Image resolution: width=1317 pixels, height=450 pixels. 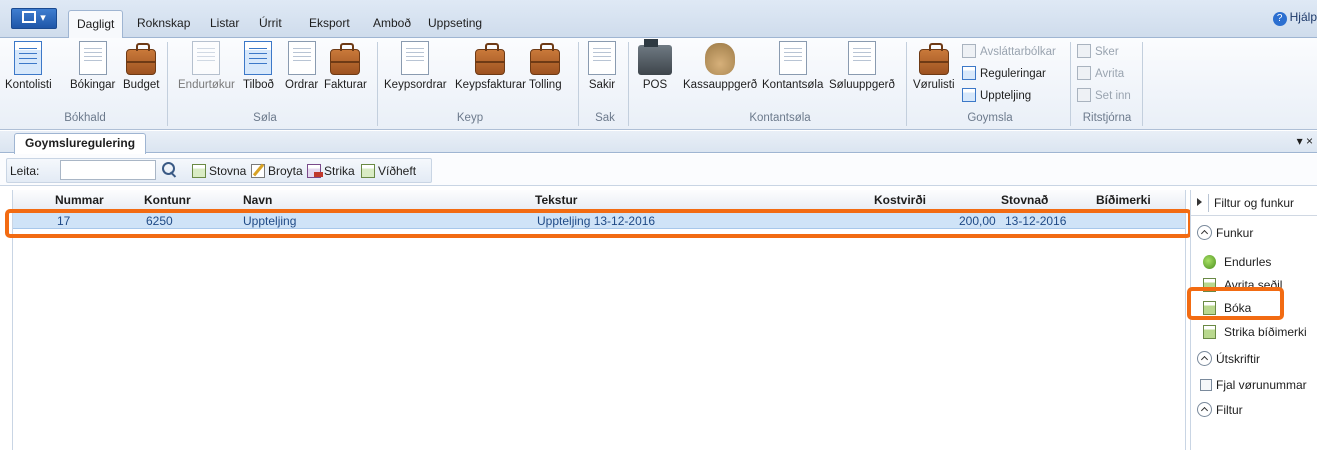 I want to click on kassauppgerd-button: Kassauppgerð, so click(x=720, y=66).